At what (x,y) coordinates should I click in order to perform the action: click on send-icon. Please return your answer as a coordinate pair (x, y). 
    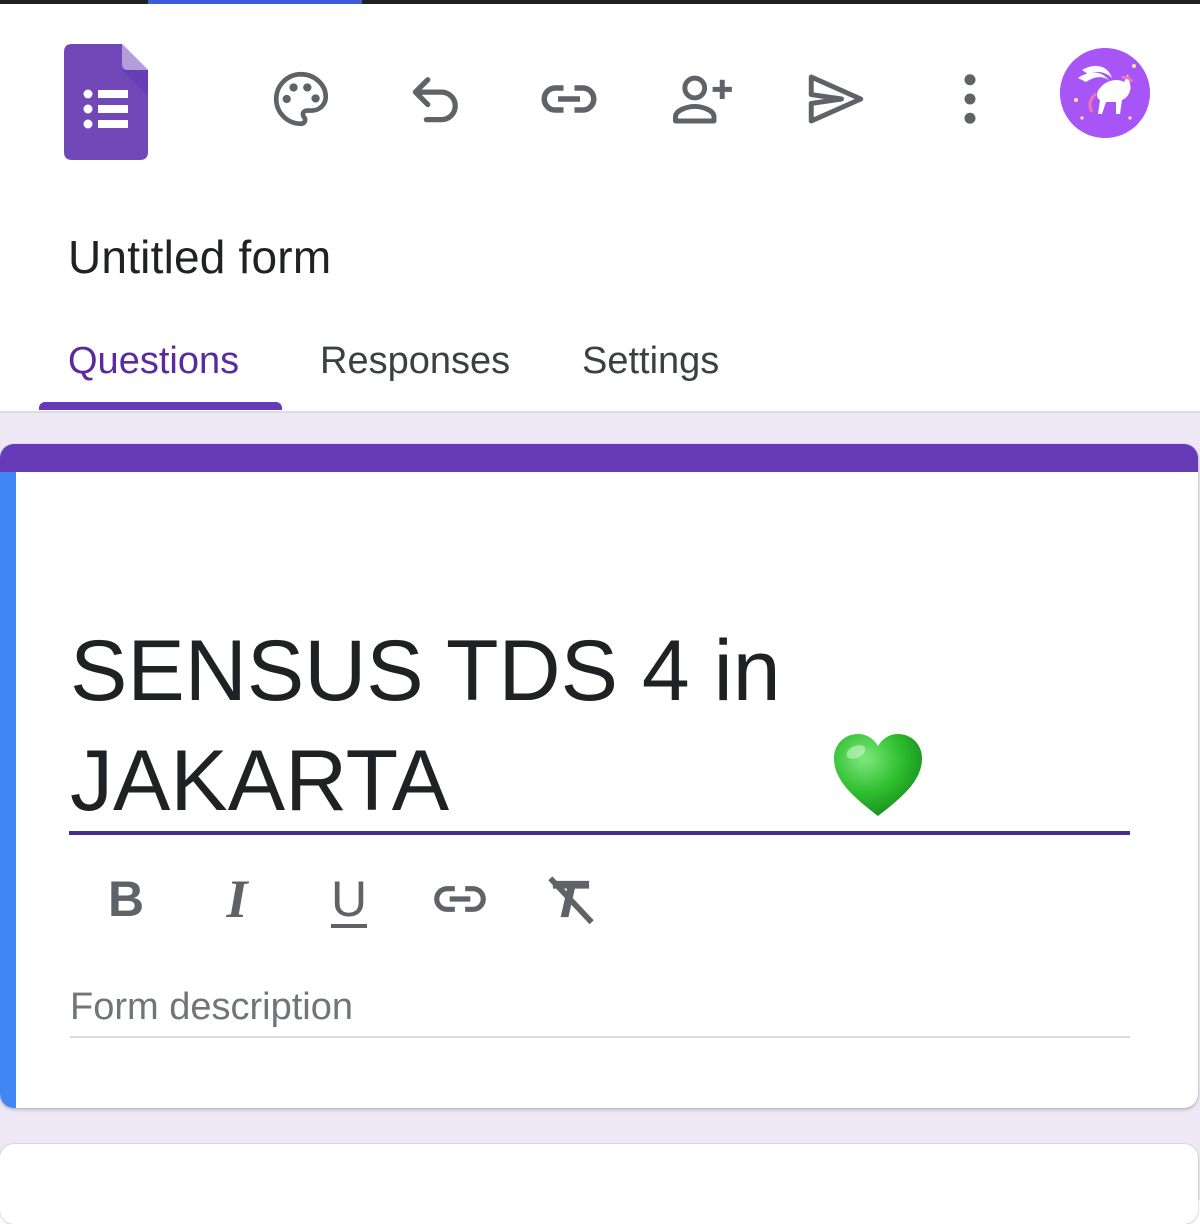
    Looking at the image, I should click on (836, 99).